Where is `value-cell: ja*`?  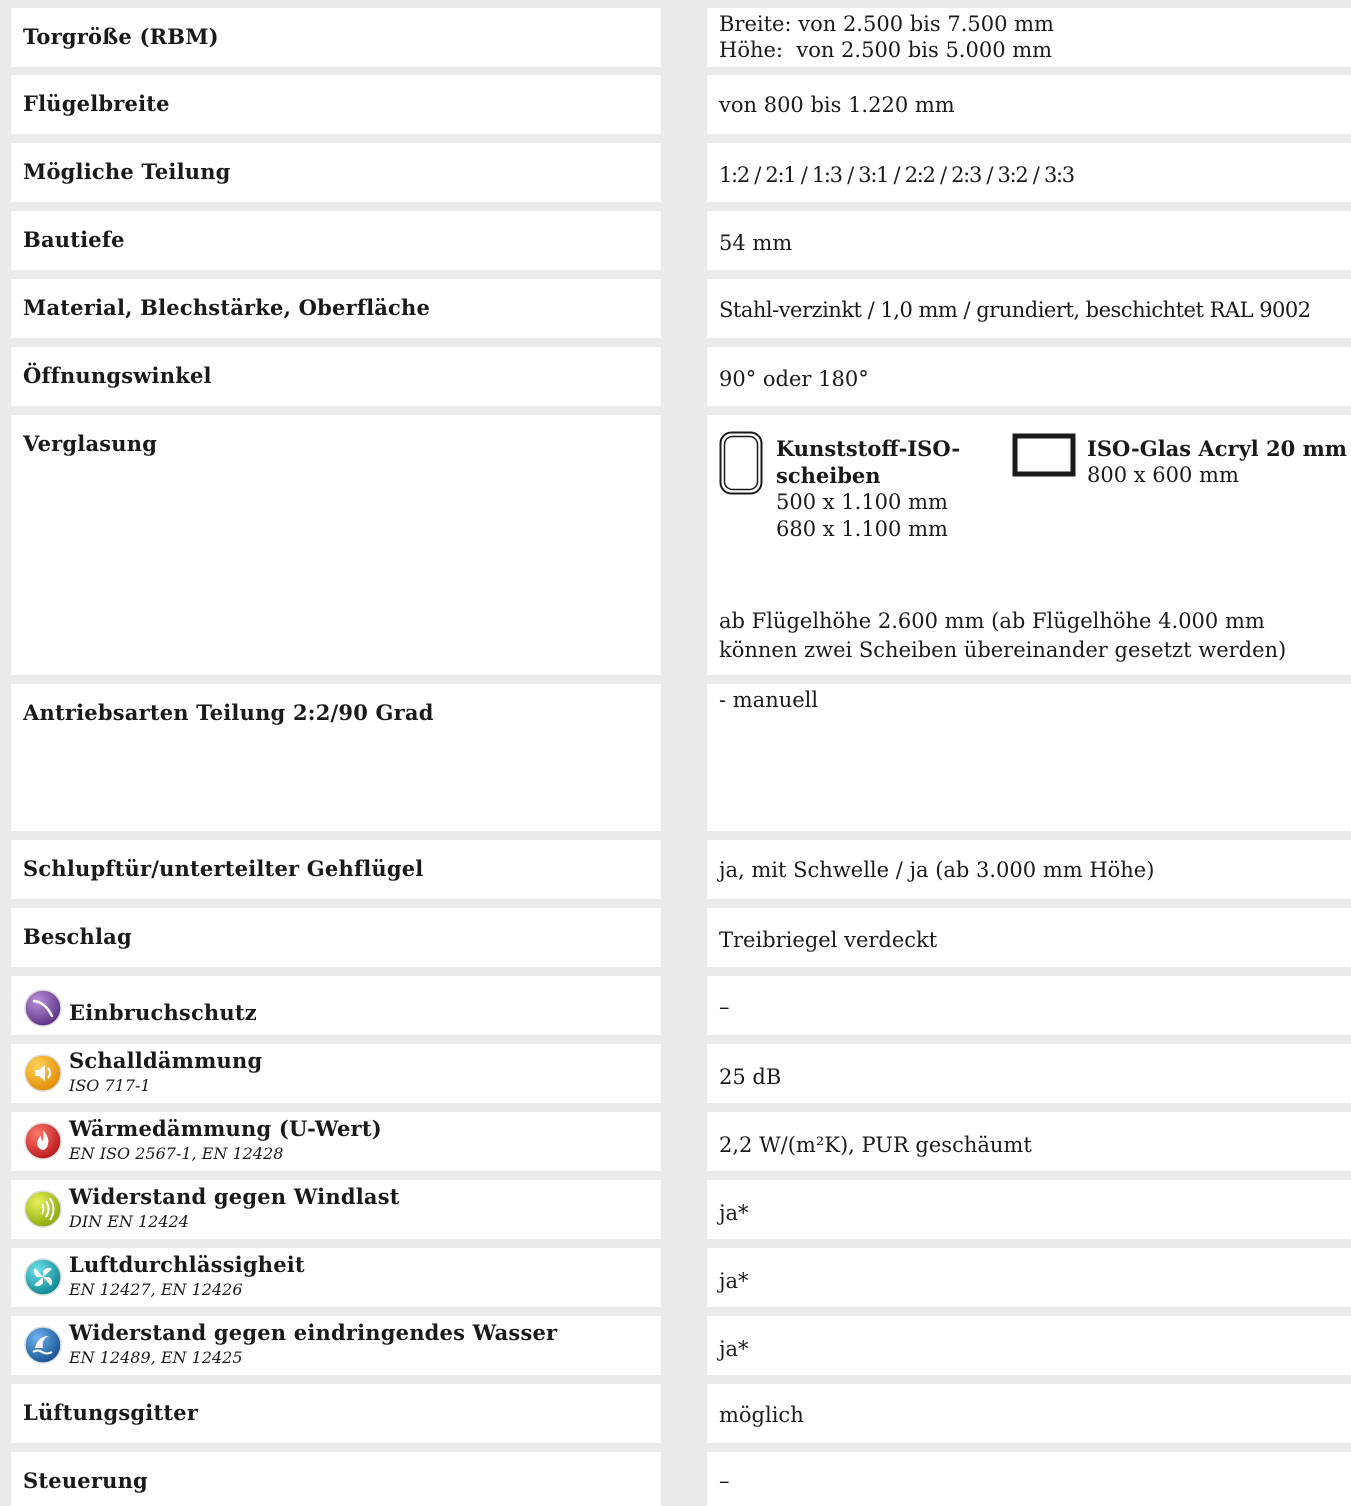 value-cell: ja* is located at coordinates (1029, 1345).